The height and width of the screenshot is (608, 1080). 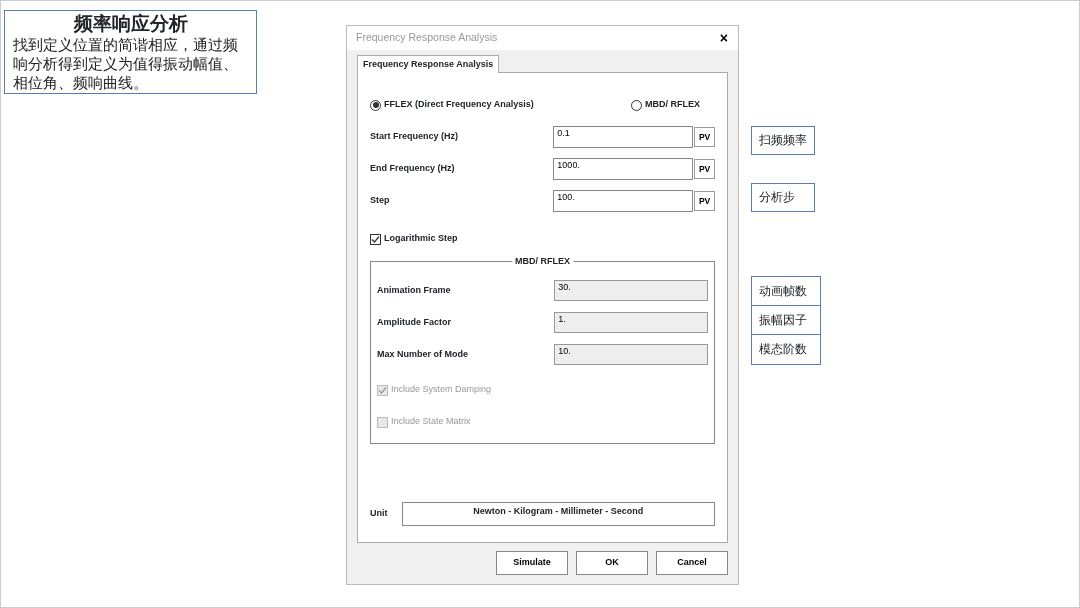 I want to click on callout-label: 扫频频率, so click(x=783, y=140).